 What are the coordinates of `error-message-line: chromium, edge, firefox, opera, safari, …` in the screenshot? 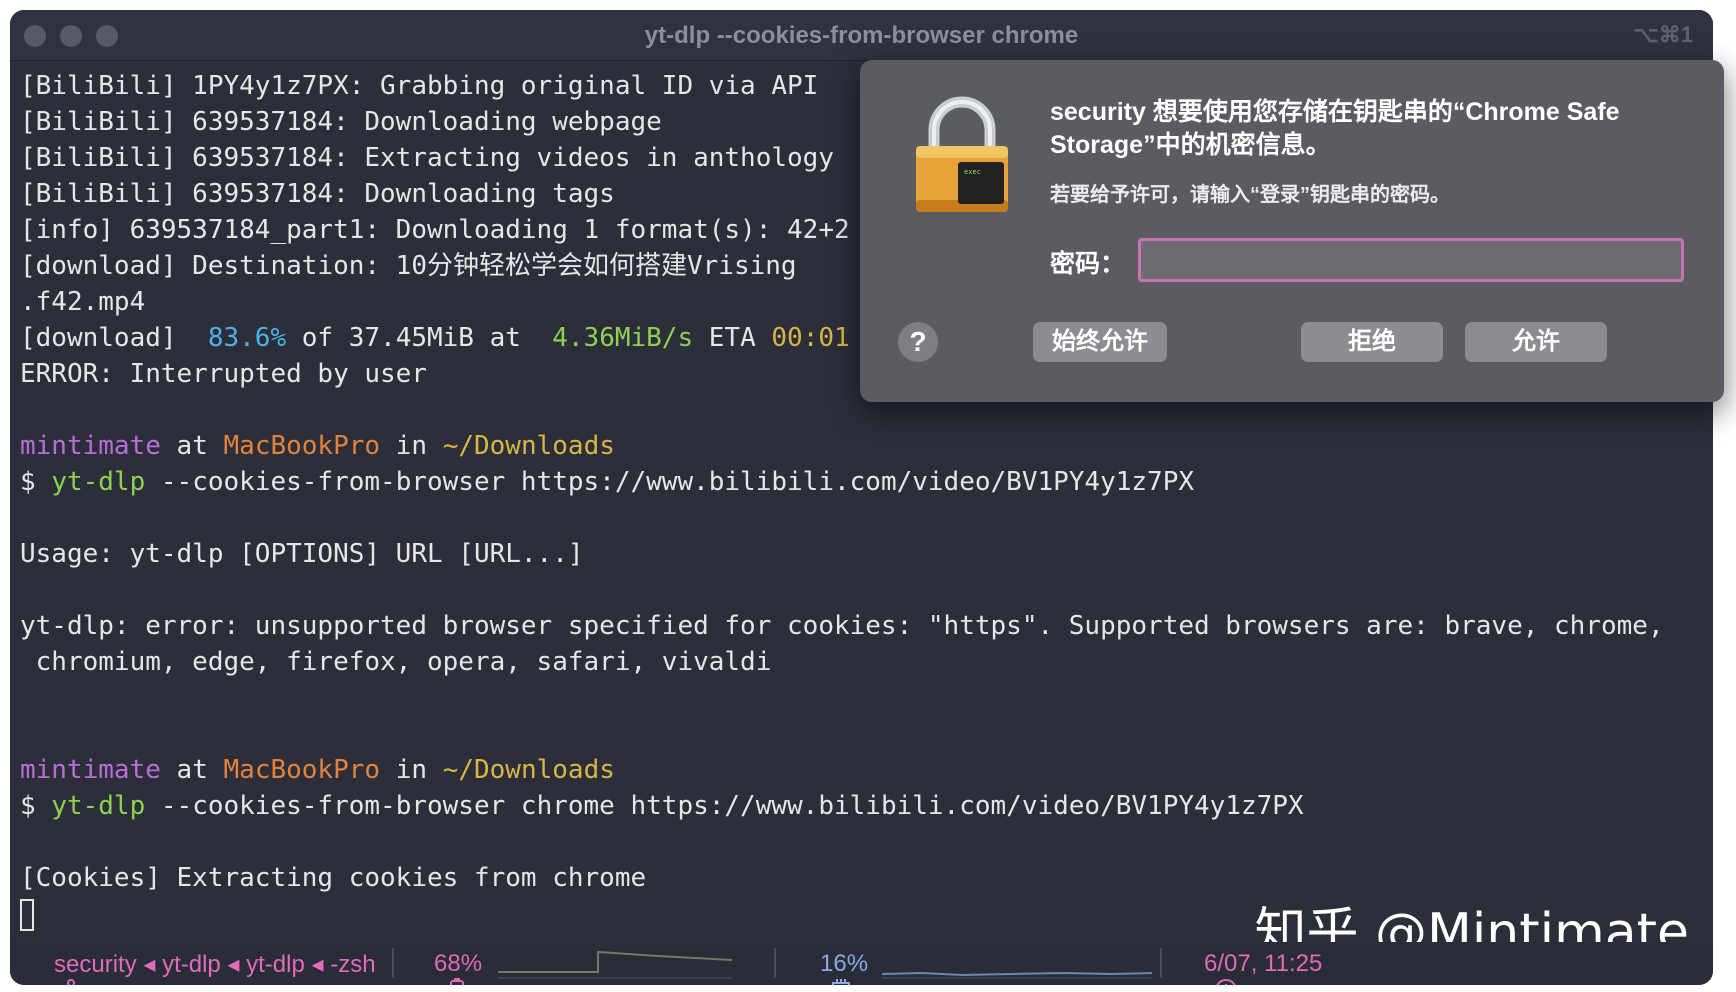 It's located at (396, 662).